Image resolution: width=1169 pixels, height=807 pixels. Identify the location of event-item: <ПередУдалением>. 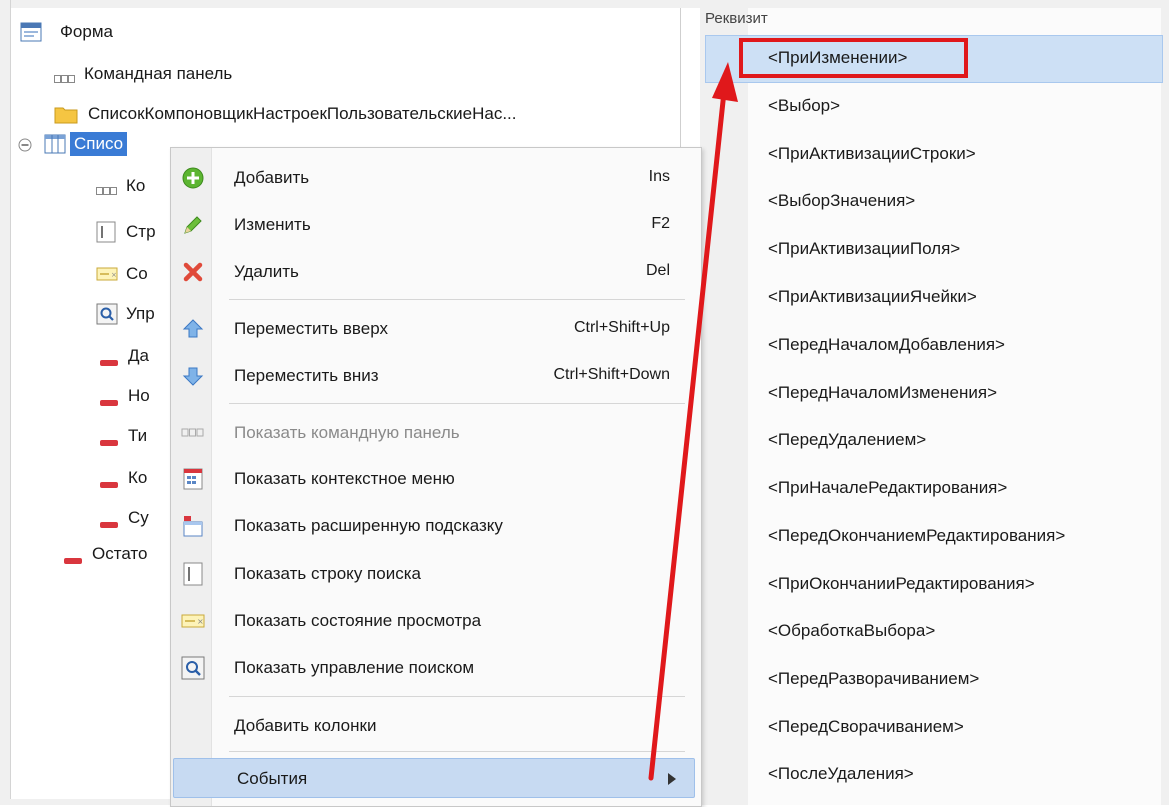
(847, 440).